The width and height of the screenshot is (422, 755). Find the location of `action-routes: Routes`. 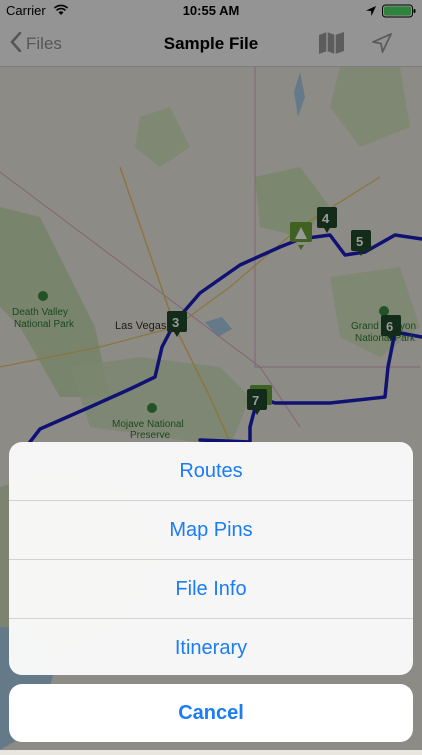

action-routes: Routes is located at coordinates (211, 471).